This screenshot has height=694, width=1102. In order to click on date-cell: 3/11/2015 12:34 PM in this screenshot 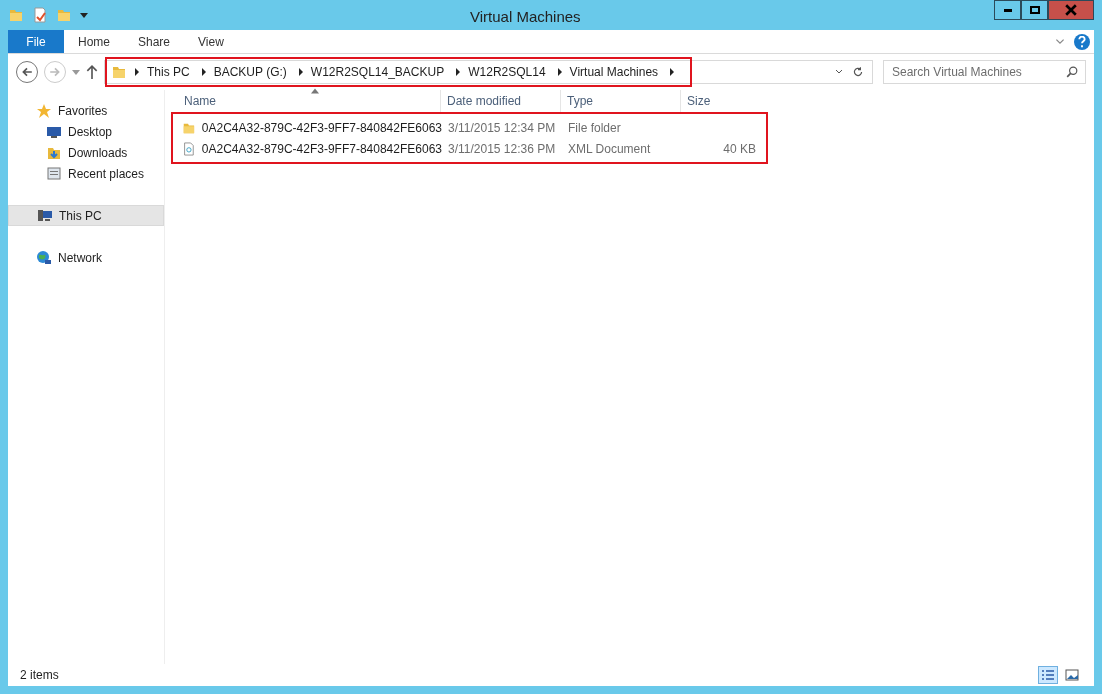, I will do `click(502, 127)`.